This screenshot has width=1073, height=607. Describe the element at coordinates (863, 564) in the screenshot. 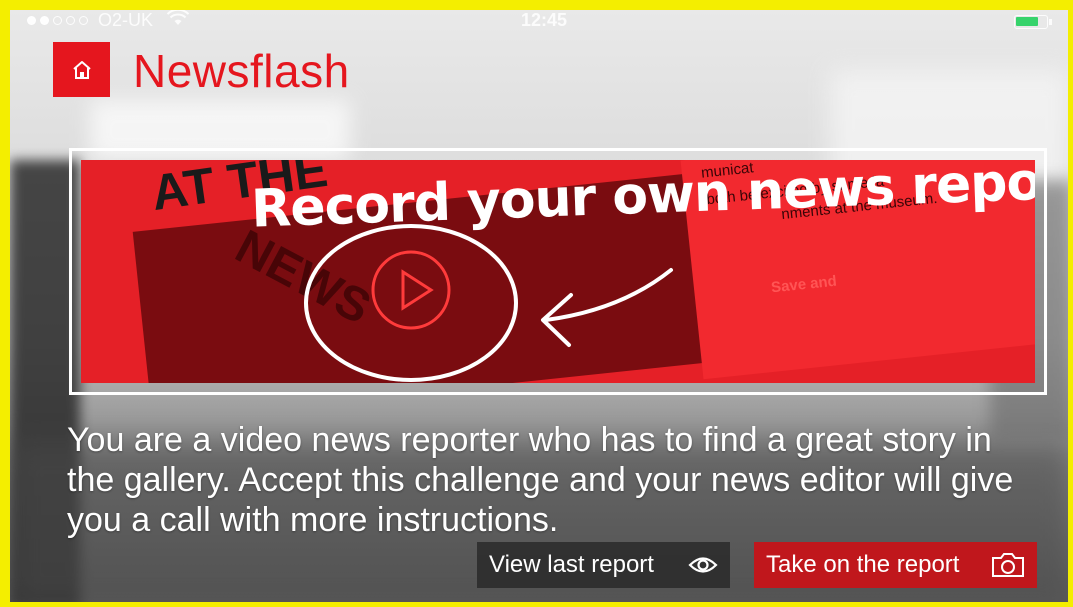

I see `take-on-report-label: Take on the report` at that location.